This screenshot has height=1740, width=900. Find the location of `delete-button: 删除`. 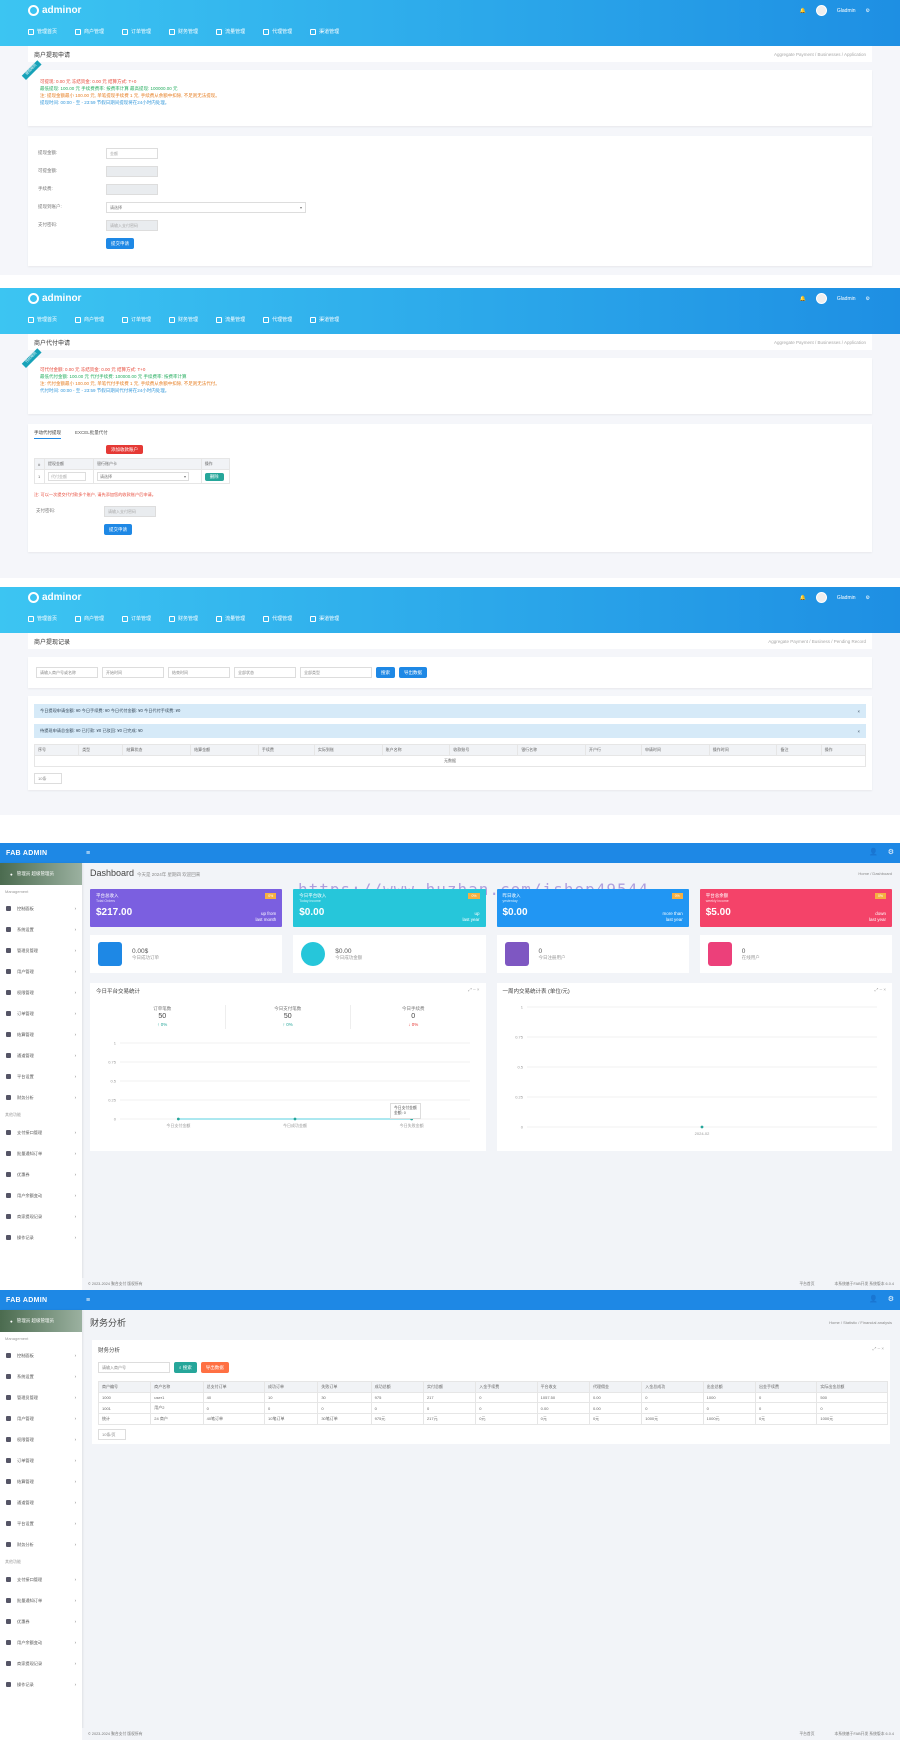

delete-button: 删除 is located at coordinates (214, 476).